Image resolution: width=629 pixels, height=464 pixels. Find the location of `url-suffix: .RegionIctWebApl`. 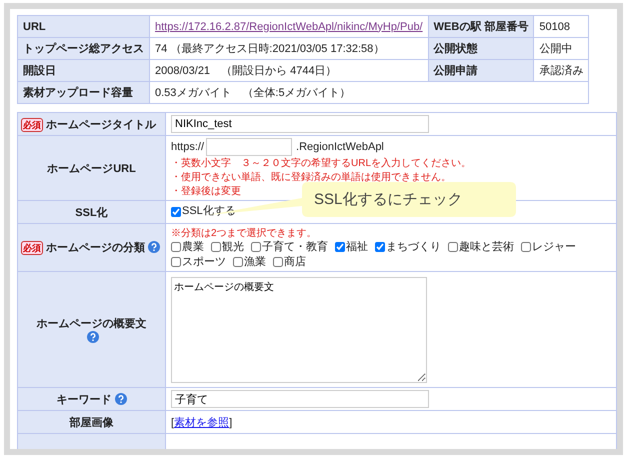

url-suffix: .RegionIctWebApl is located at coordinates (340, 147).